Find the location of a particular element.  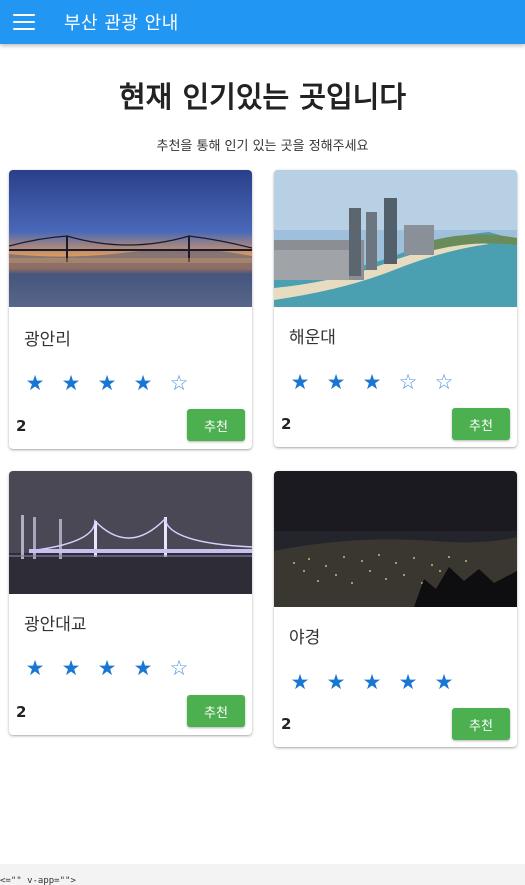

card-title: 광안대교 is located at coordinates (55, 625).